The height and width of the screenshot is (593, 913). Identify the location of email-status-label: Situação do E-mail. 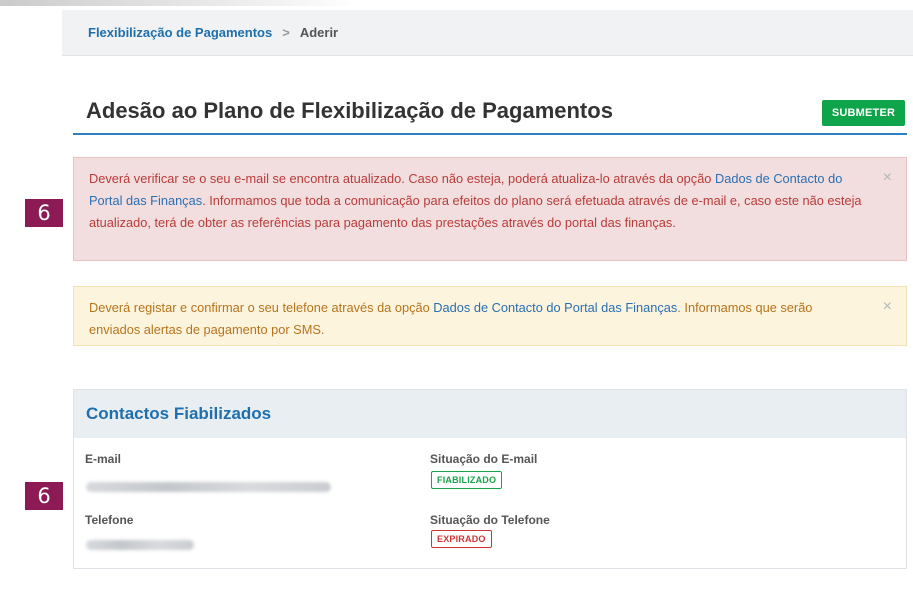
(484, 459).